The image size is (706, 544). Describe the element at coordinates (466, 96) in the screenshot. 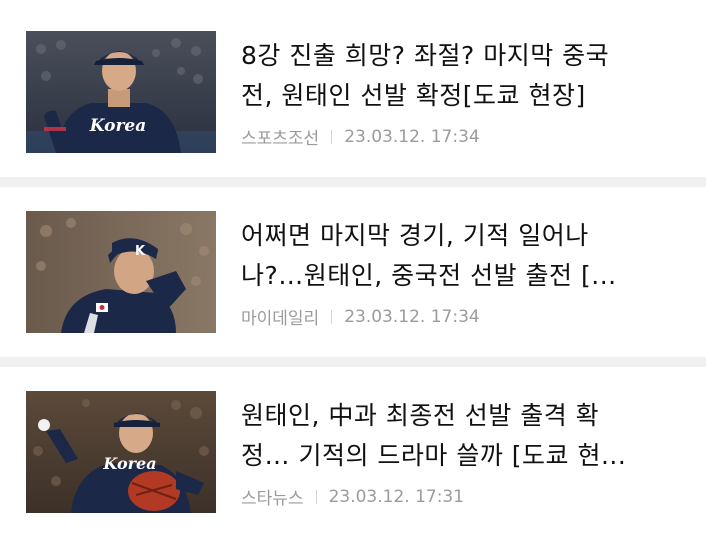

I see `headline-line-2: 전, 원태인 선발 확정[도쿄 현장]` at that location.